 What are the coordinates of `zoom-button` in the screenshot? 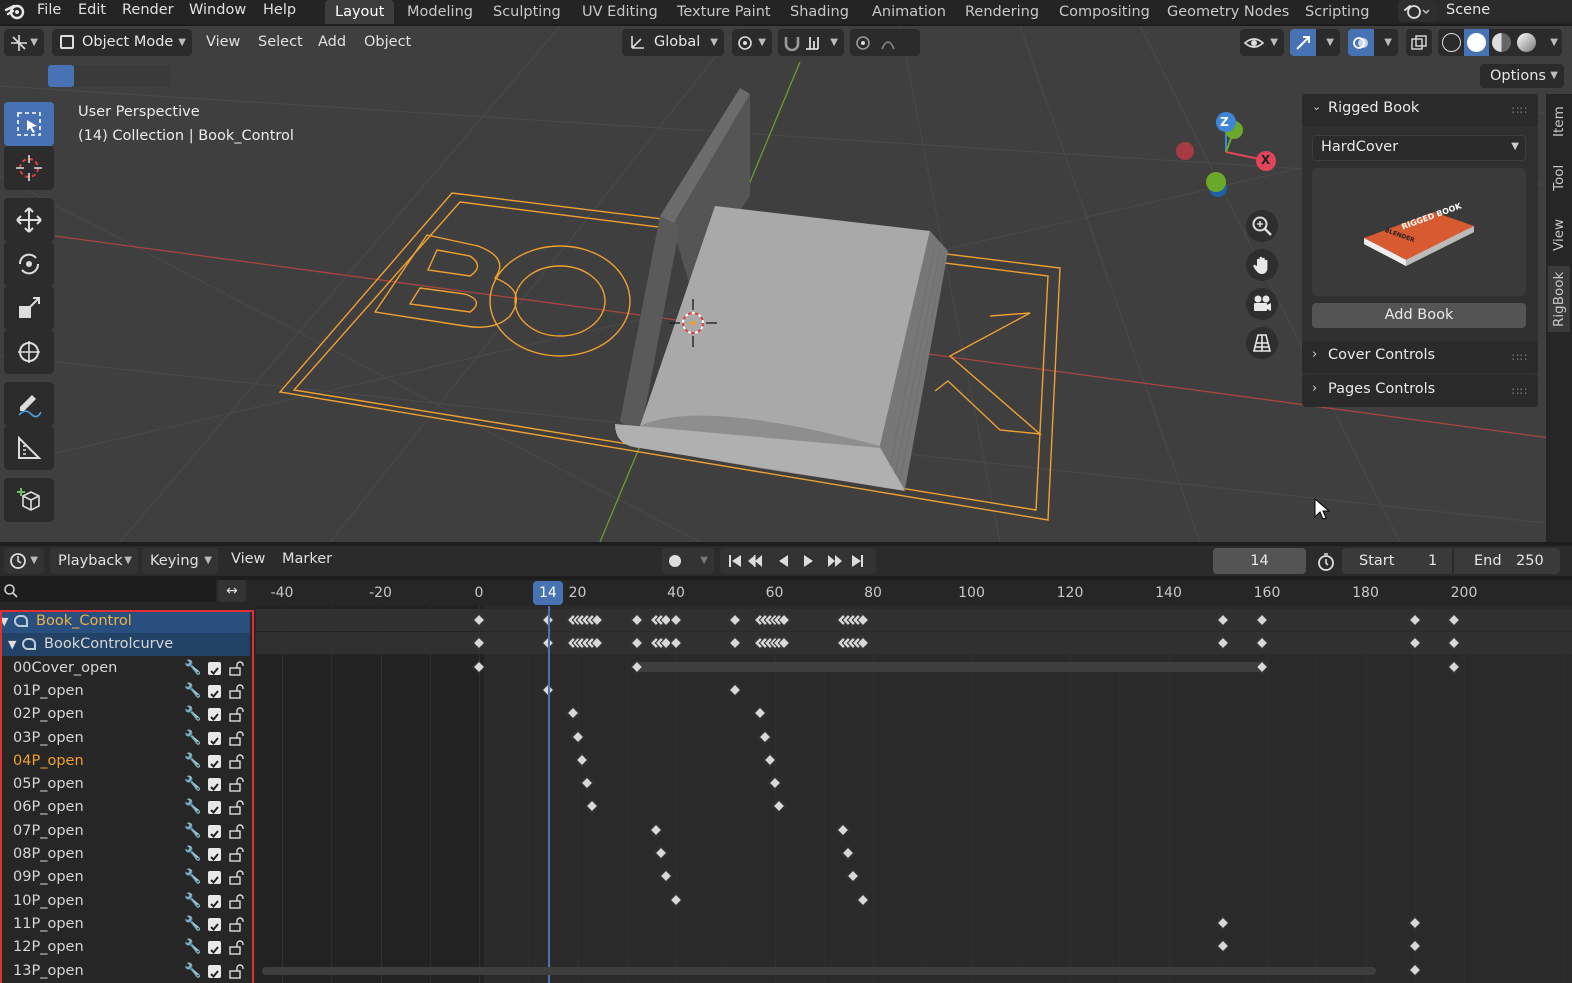 It's located at (1262, 226).